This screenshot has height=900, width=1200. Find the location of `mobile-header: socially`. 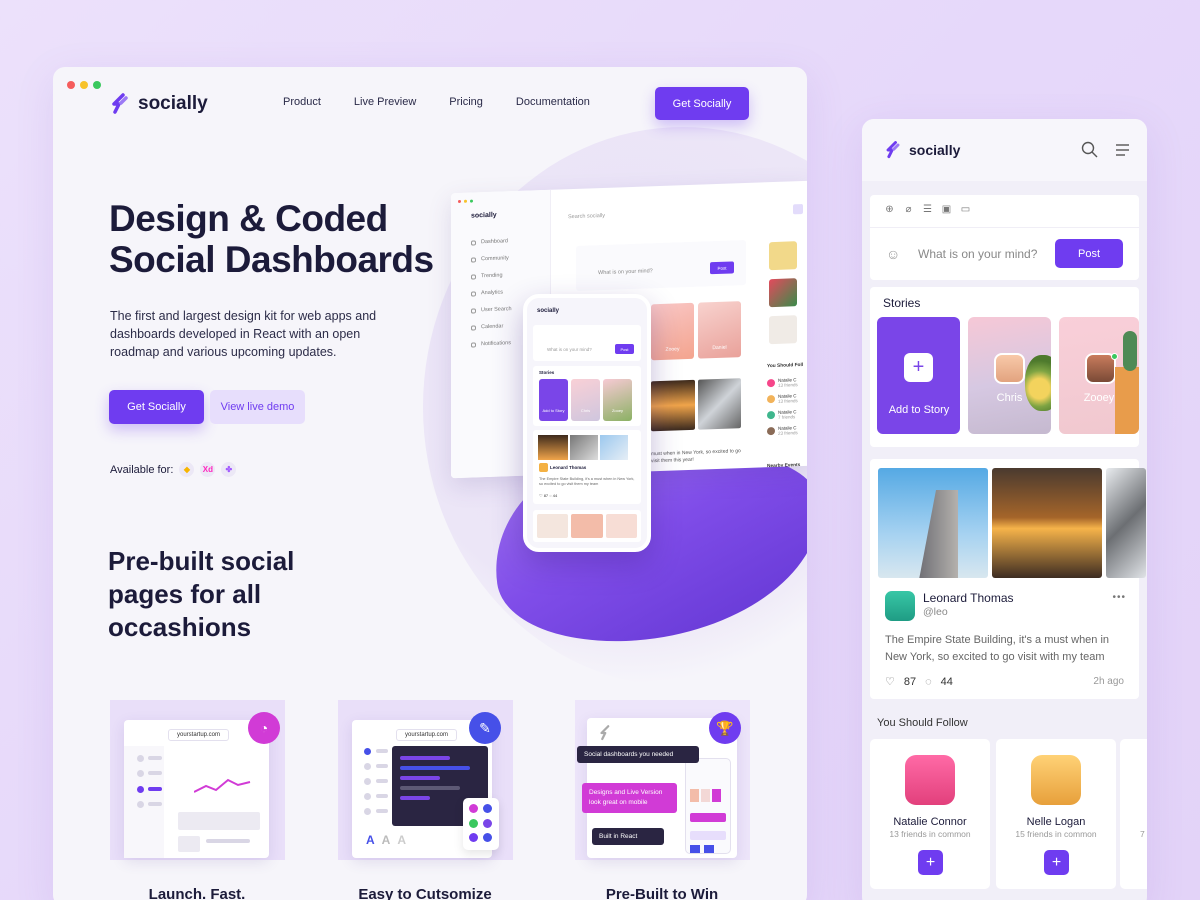

mobile-header: socially is located at coordinates (1004, 150).